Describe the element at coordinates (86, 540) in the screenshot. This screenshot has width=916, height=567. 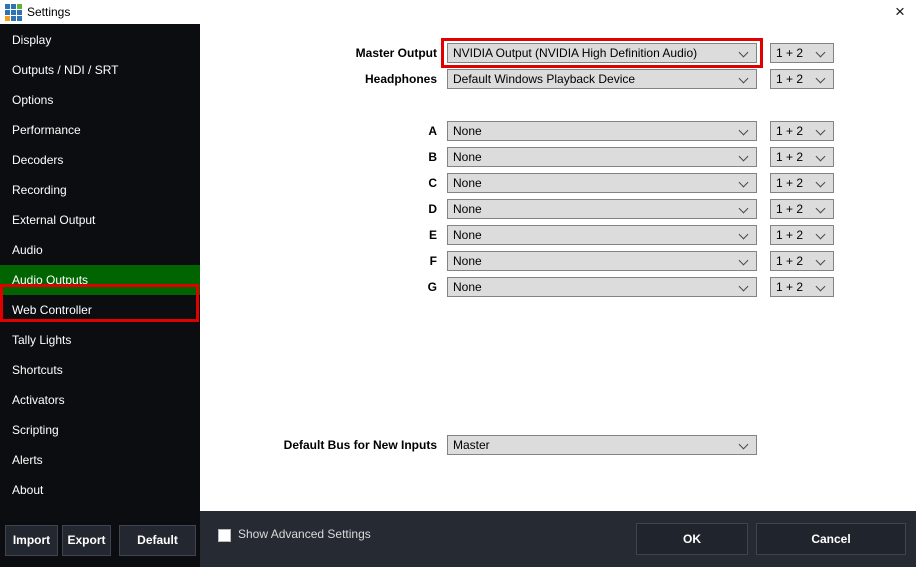
I see `export-button: Export` at that location.